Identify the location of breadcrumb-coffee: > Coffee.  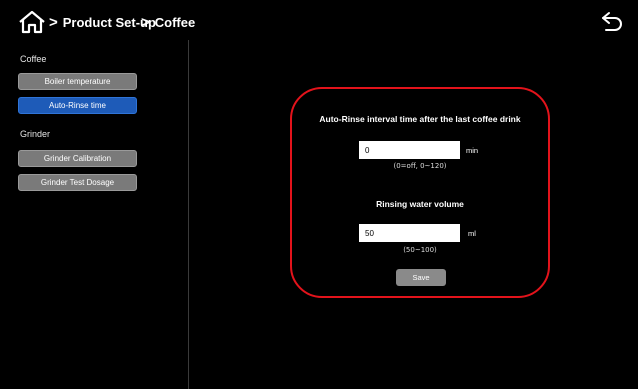
(168, 22).